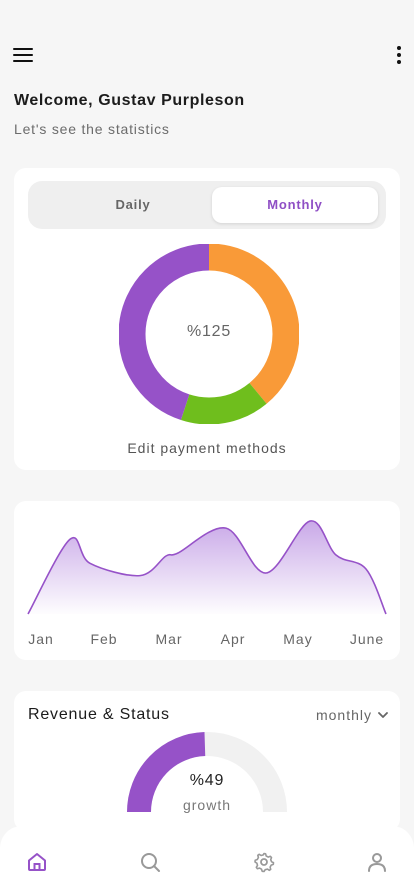 This screenshot has width=414, height=896. I want to click on growth-value: %49, so click(207, 780).